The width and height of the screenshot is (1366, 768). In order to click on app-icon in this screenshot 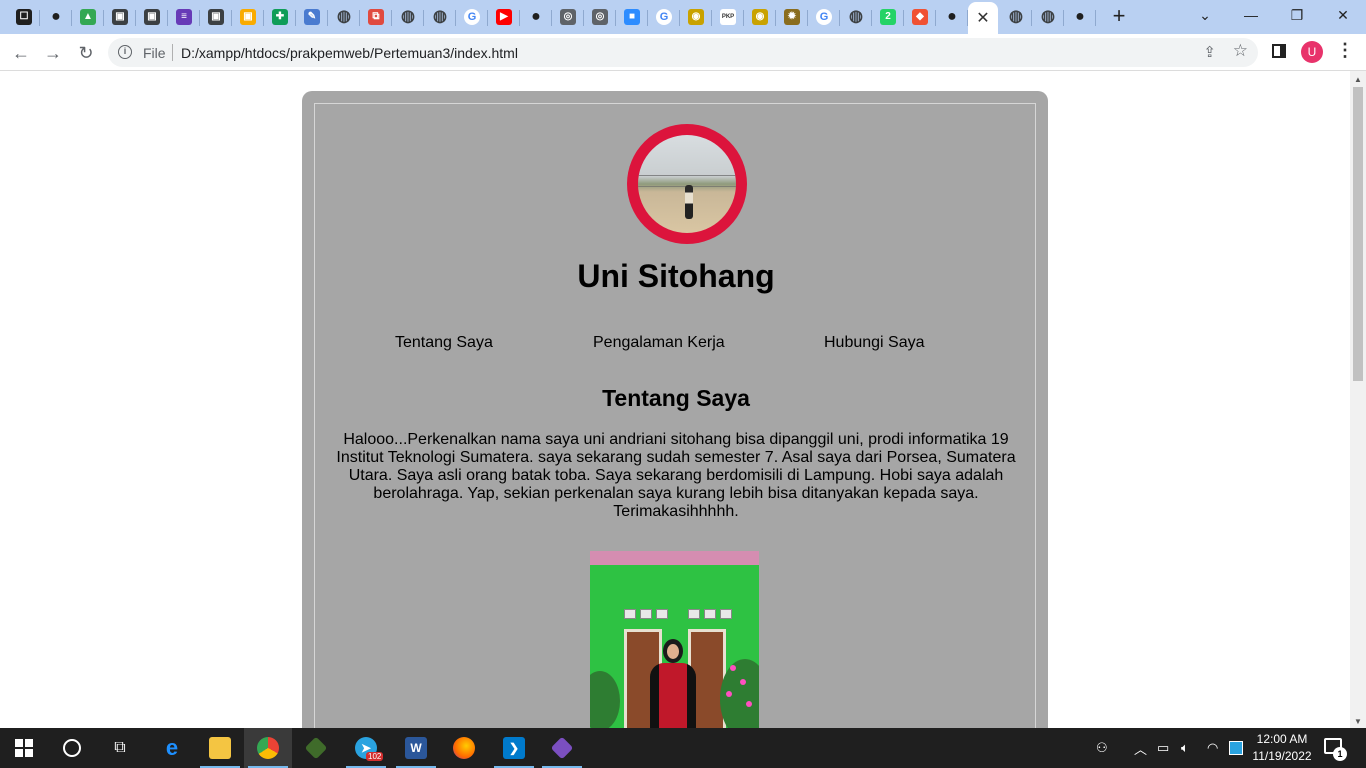, I will do `click(316, 748)`.